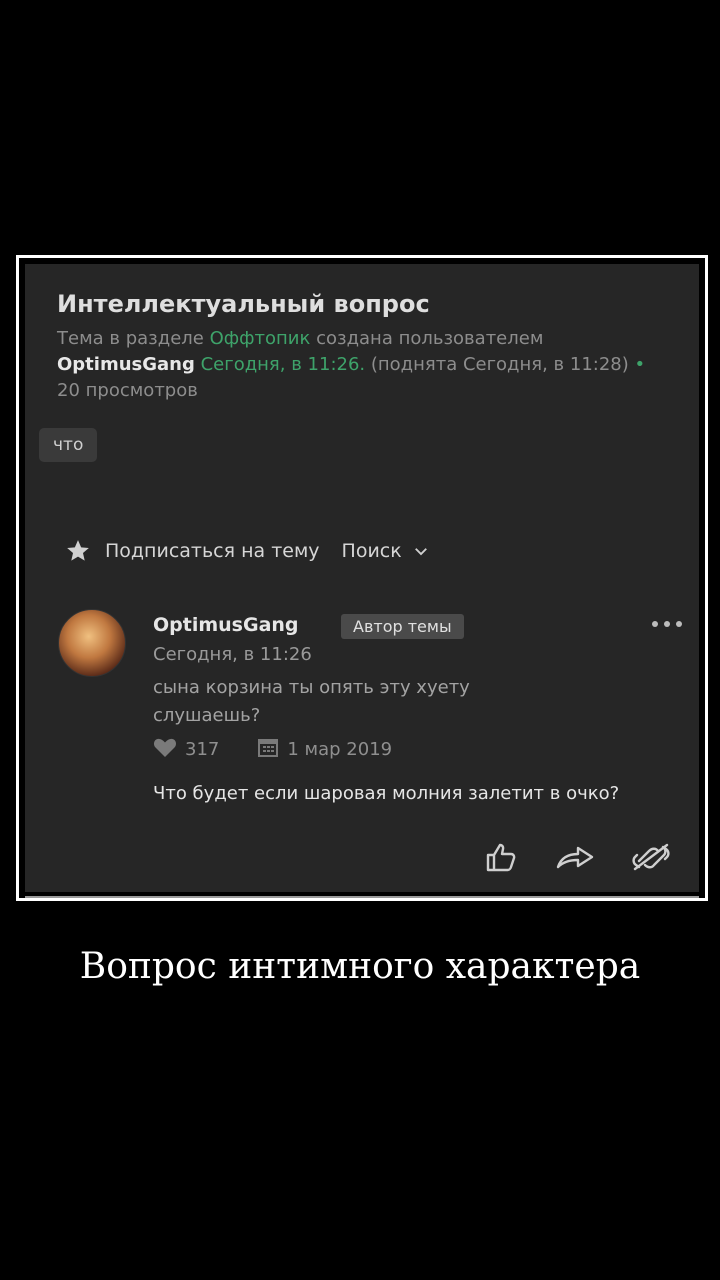  I want to click on search-dropdown: Поиск, so click(386, 551).